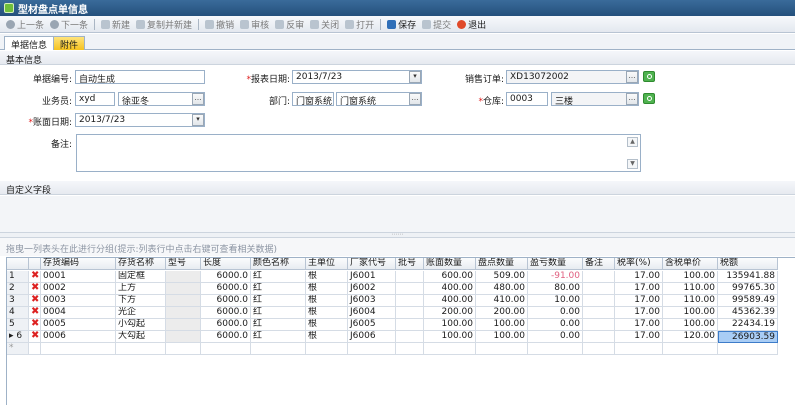 The width and height of the screenshot is (795, 405). Describe the element at coordinates (450, 277) in the screenshot. I see `book-qty-cell: 600.00` at that location.